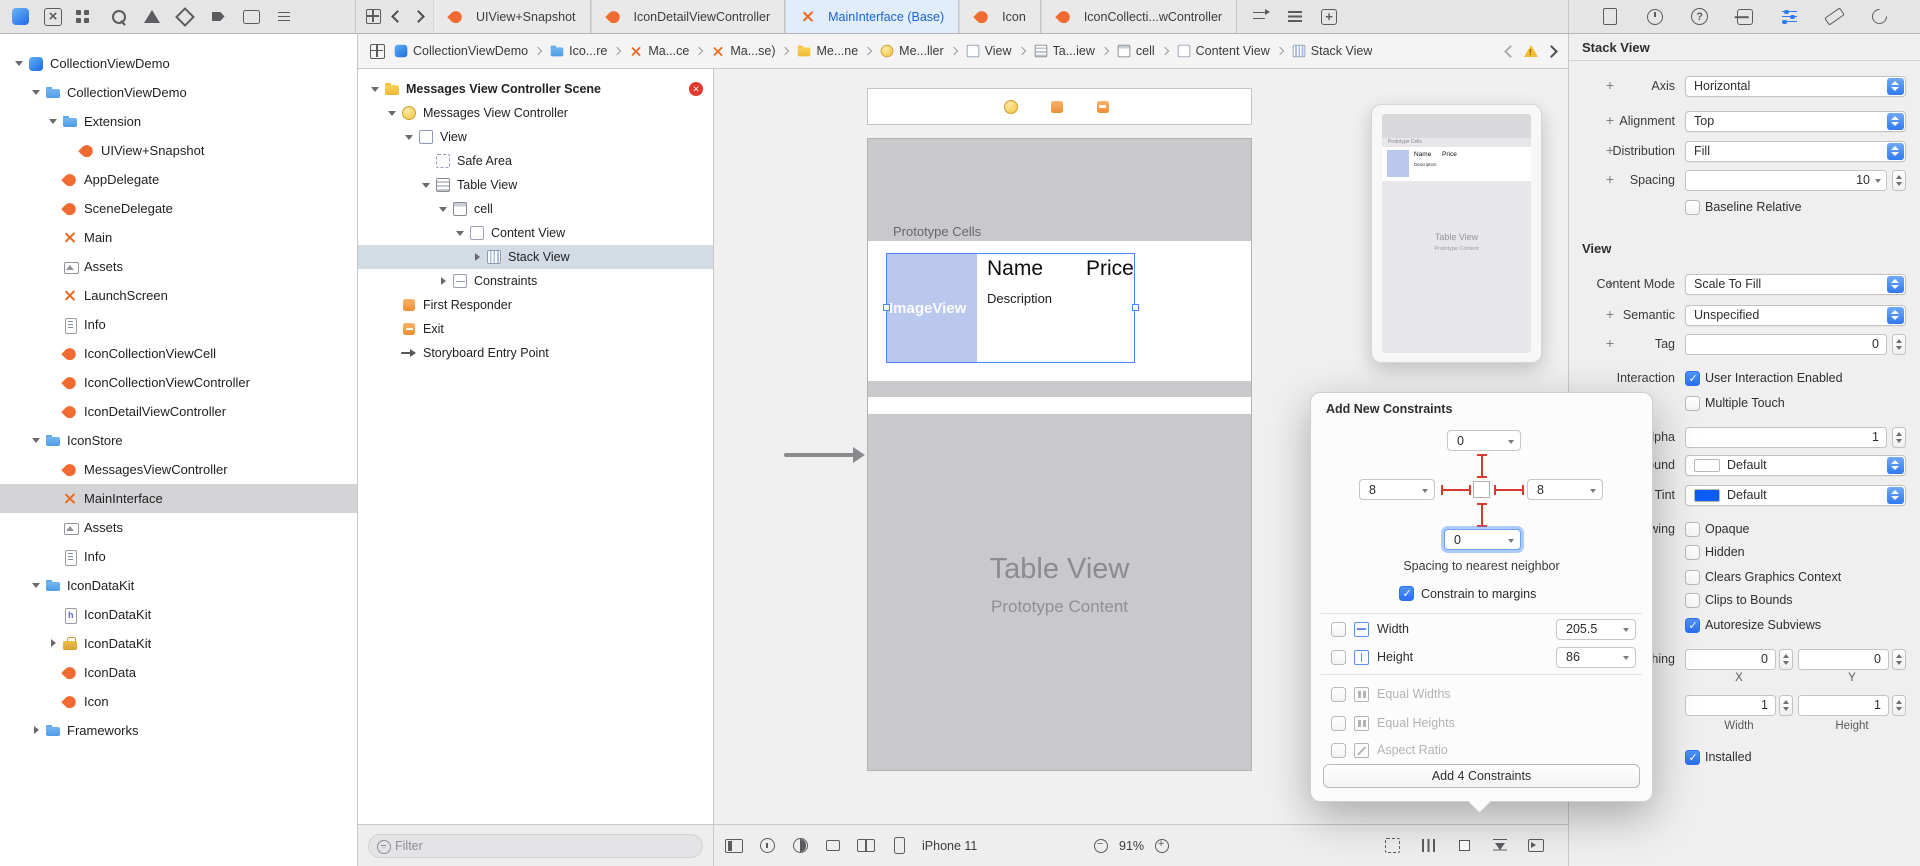 The height and width of the screenshot is (866, 1920). Describe the element at coordinates (866, 846) in the screenshot. I see `adaptation-icon` at that location.